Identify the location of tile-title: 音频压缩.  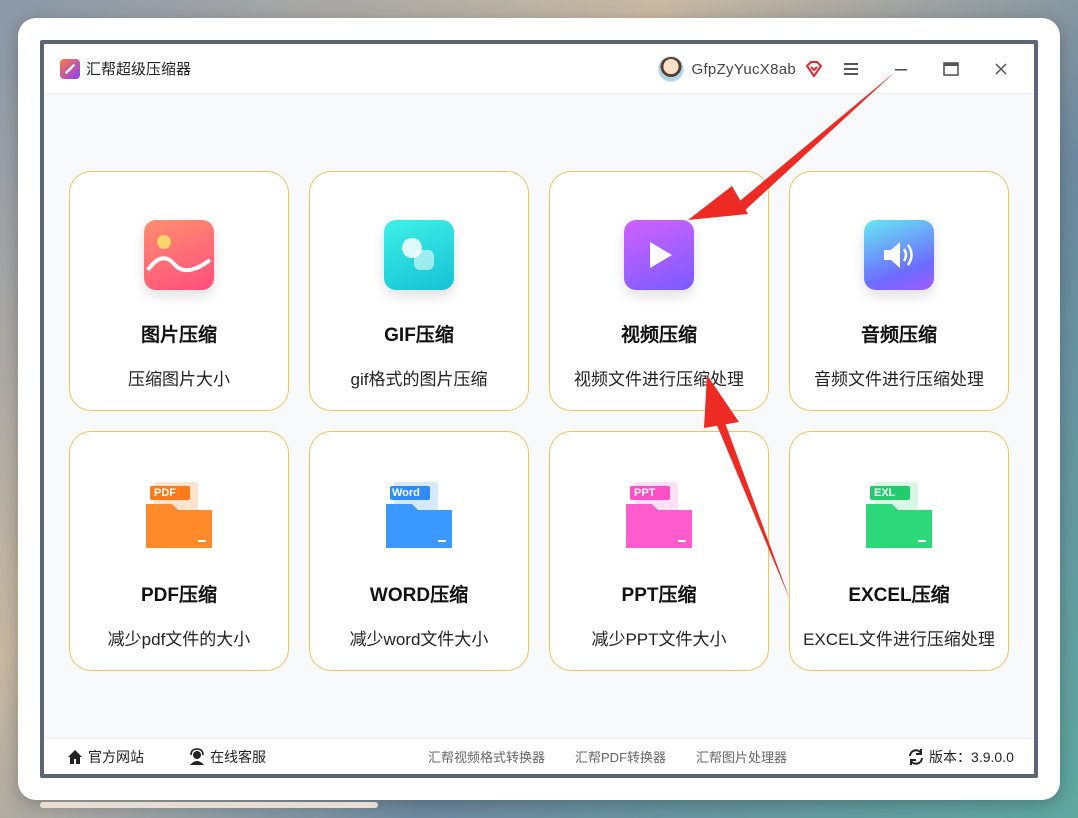
(898, 335).